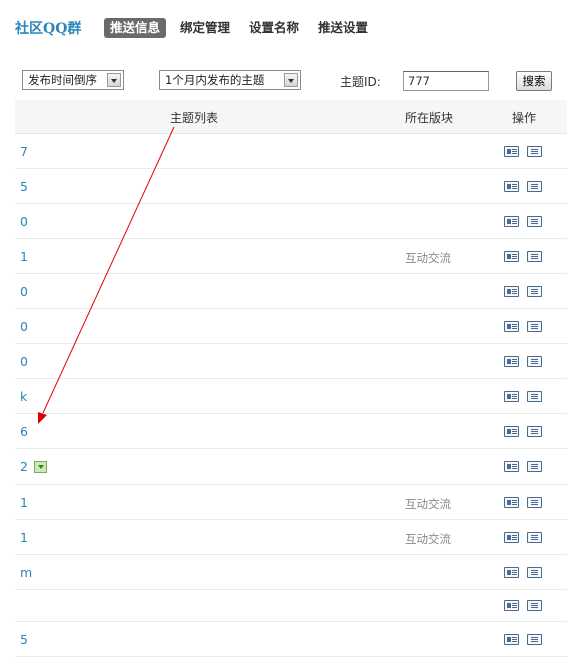  I want to click on topic-link: 7, so click(24, 151).